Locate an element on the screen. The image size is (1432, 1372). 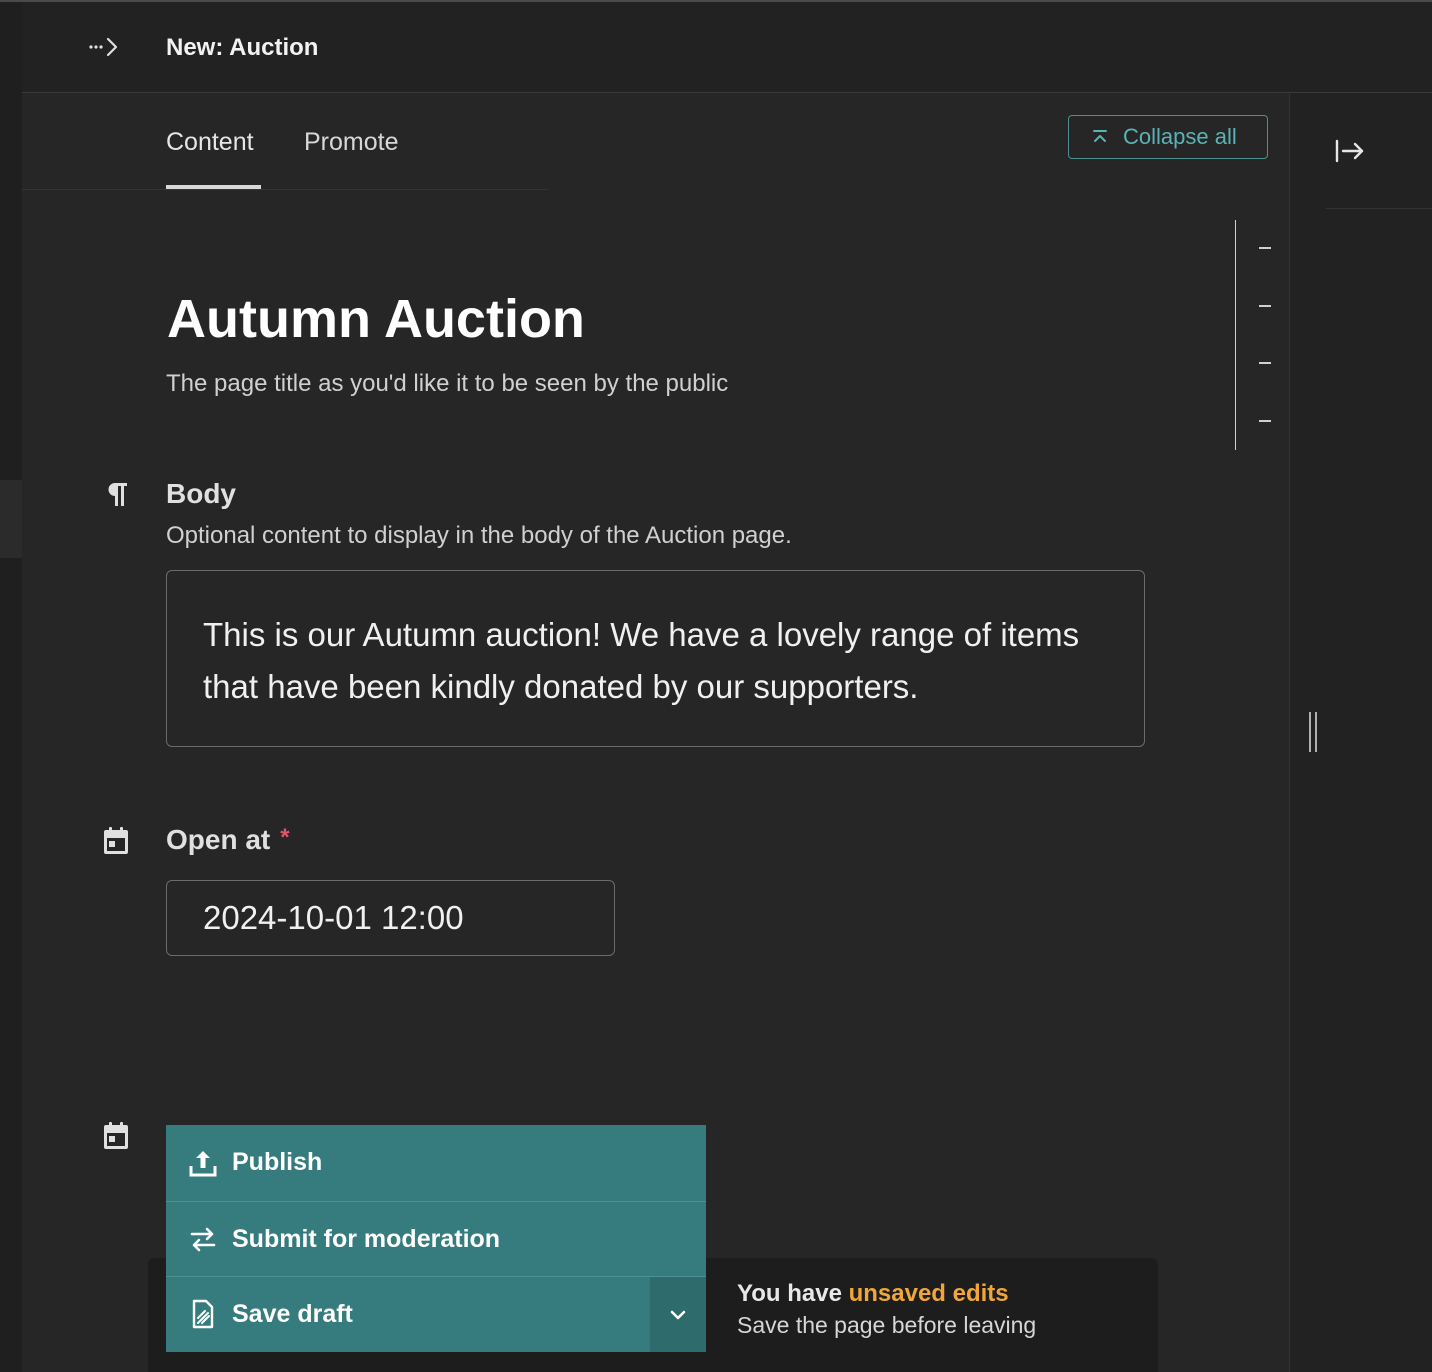
save-draft-label: Save draft is located at coordinates (292, 1313).